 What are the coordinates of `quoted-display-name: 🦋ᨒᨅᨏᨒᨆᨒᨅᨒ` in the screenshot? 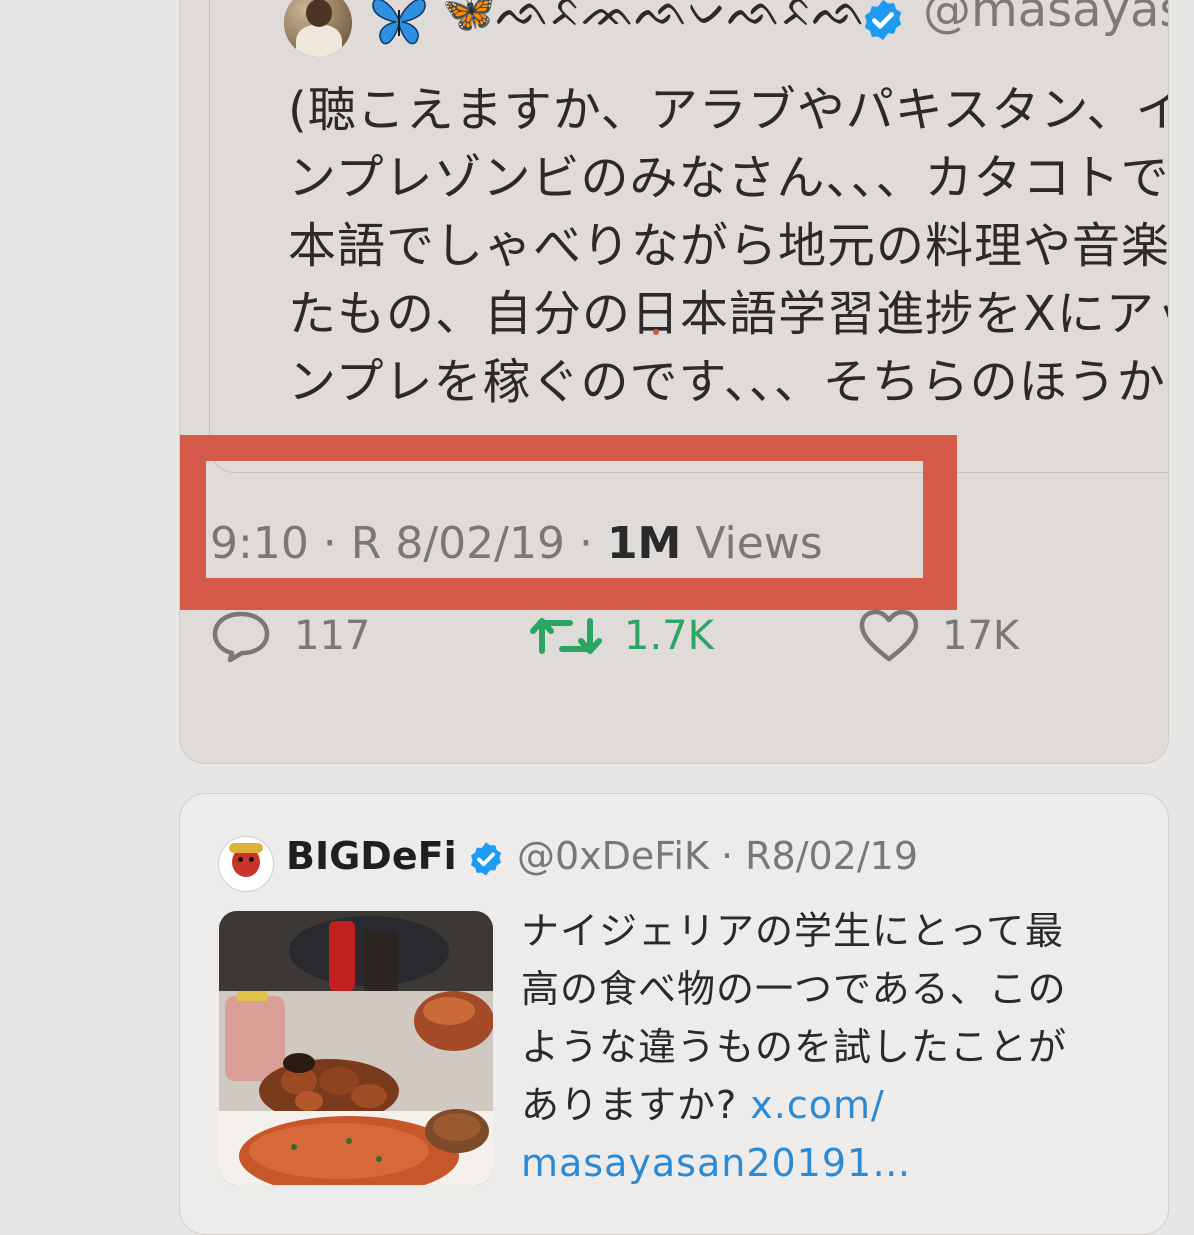 It's located at (654, 18).